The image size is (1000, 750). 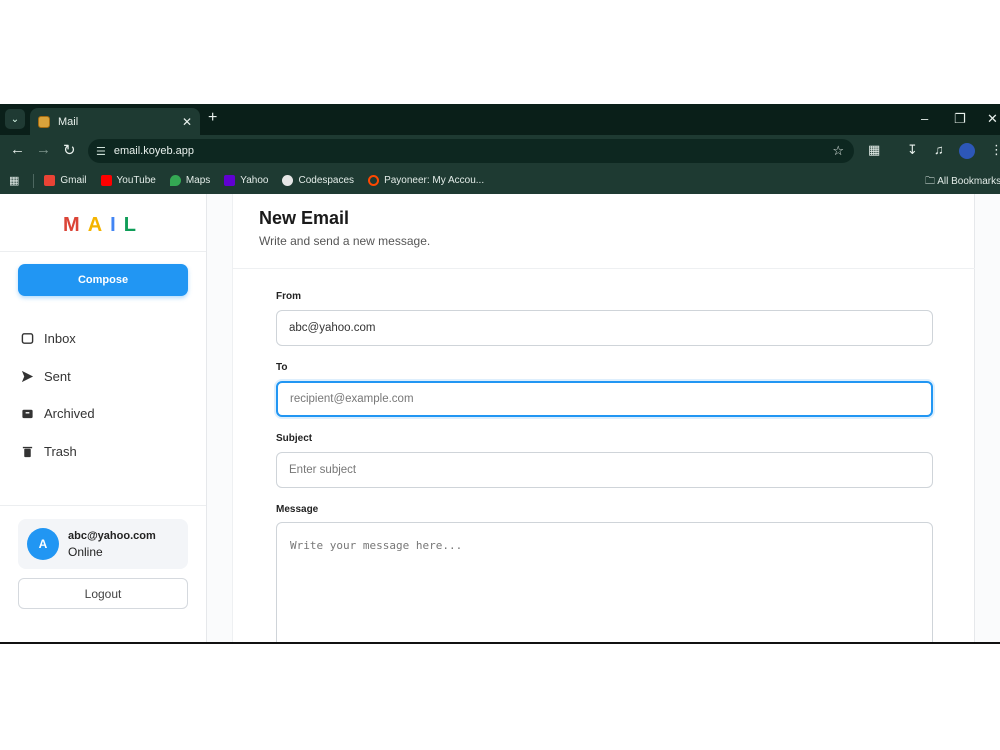 I want to click on bookmark-star-icon: ☆, so click(x=838, y=151).